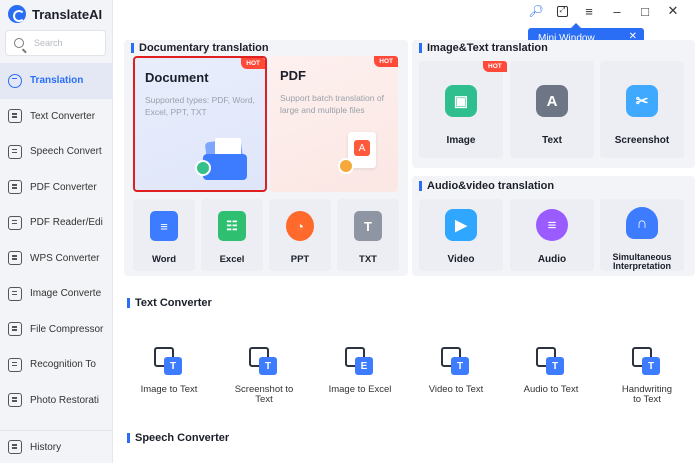 The height and width of the screenshot is (463, 700). I want to click on image-icon, so click(15, 293).